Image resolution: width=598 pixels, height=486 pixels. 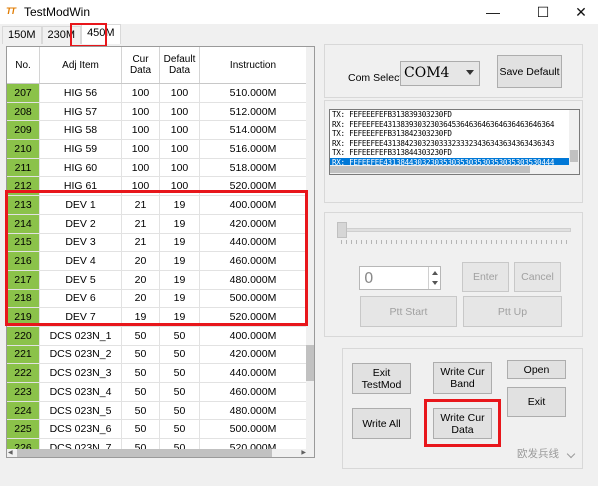 What do you see at coordinates (253, 223) in the screenshot?
I see `row-instruction: 420.000M` at bounding box center [253, 223].